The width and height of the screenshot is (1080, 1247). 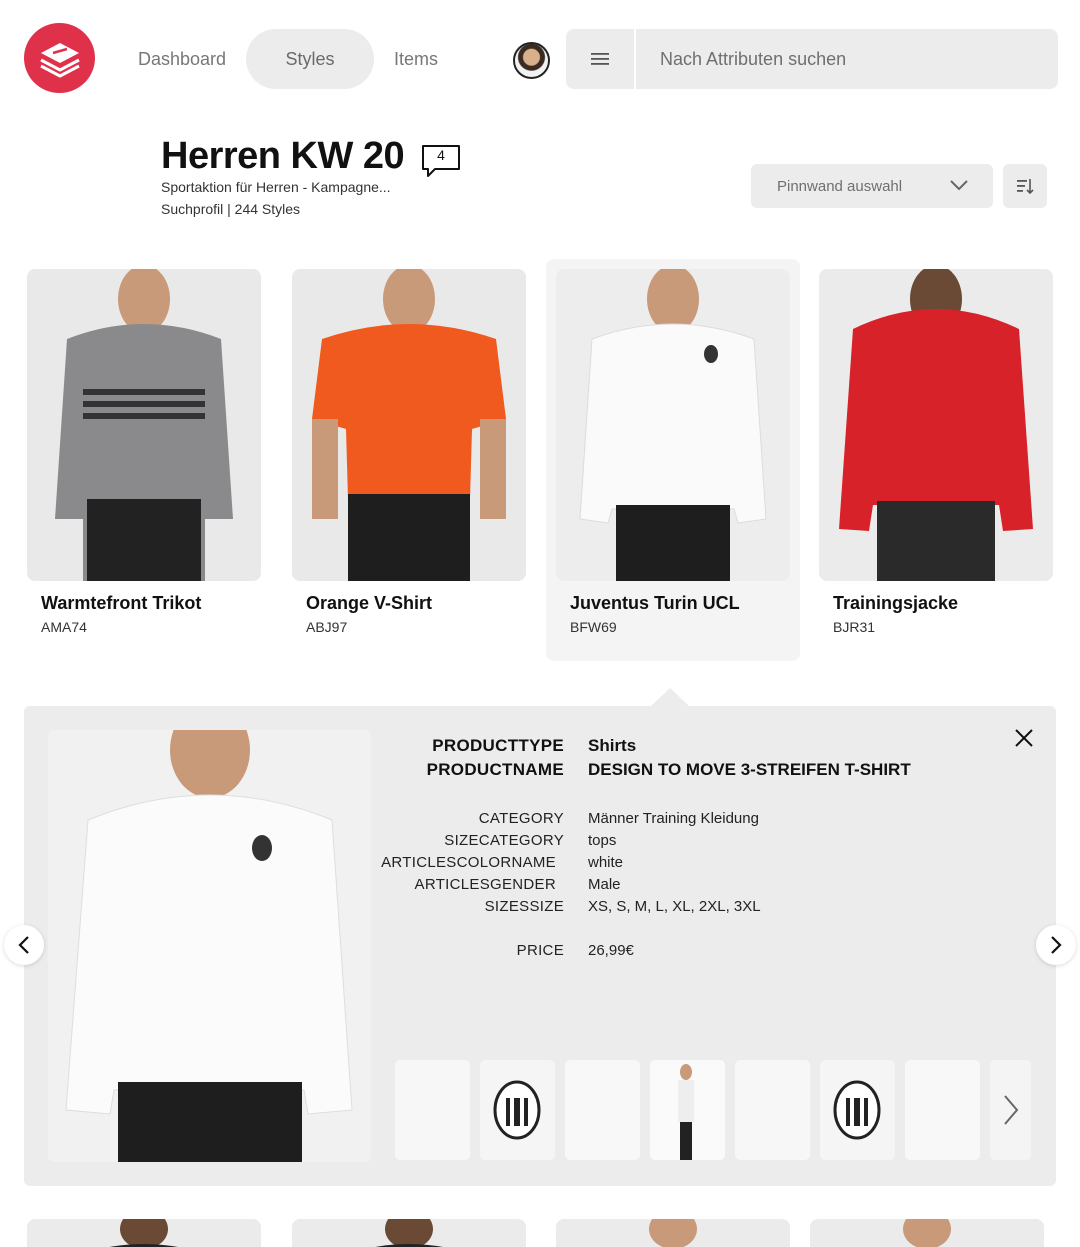 I want to click on product-code: BJR31, so click(x=854, y=627).